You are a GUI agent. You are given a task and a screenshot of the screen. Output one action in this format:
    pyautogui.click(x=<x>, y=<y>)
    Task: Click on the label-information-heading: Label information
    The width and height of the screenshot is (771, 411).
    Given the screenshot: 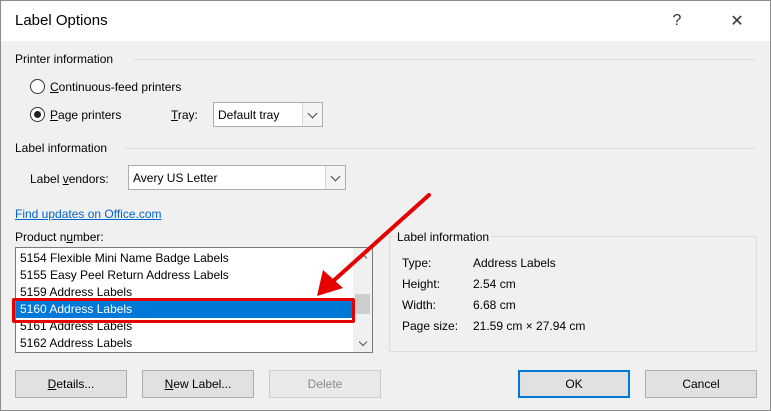 What is the action you would take?
    pyautogui.click(x=61, y=148)
    